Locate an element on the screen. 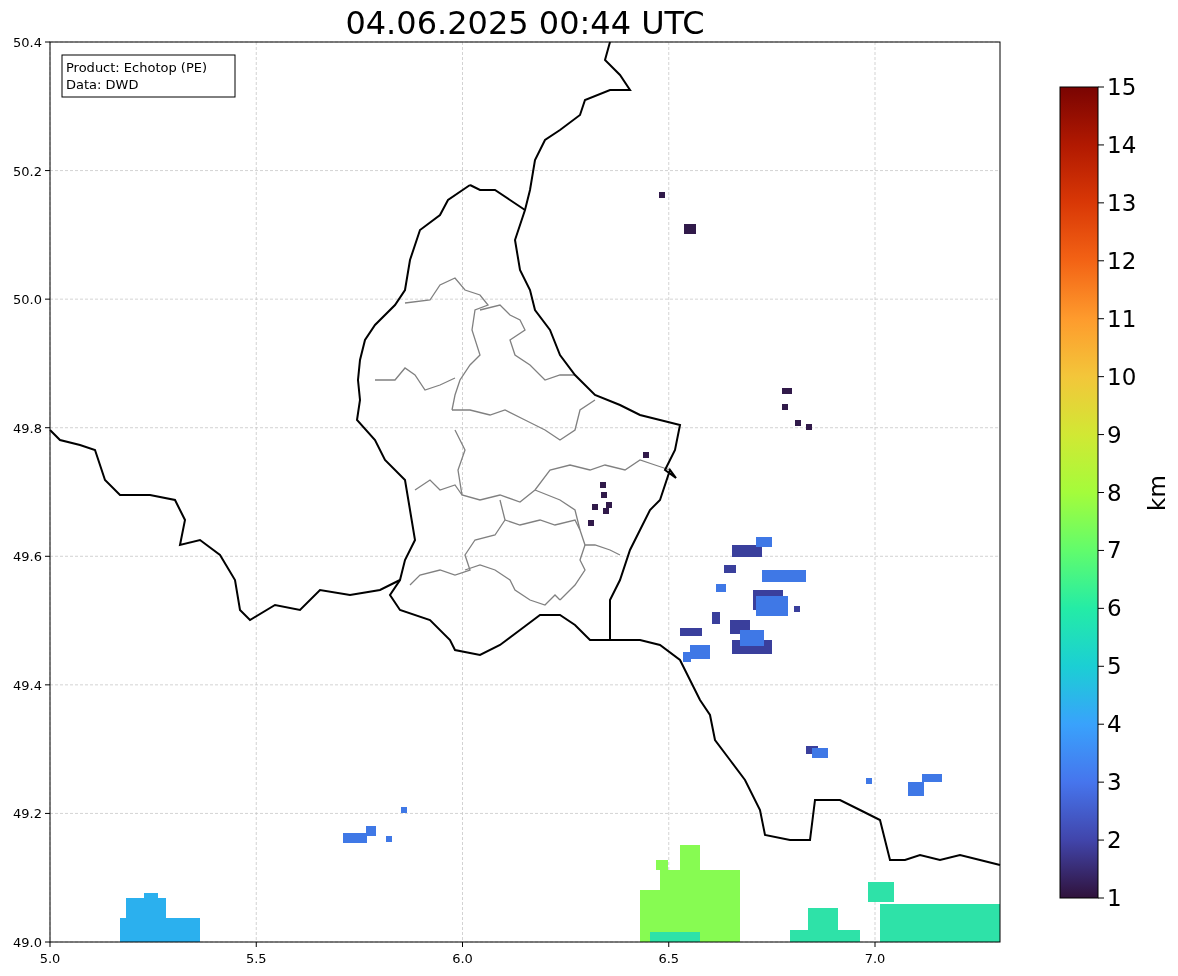 The height and width of the screenshot is (976, 1178). y-tick-label: 50.4 is located at coordinates (27, 42).